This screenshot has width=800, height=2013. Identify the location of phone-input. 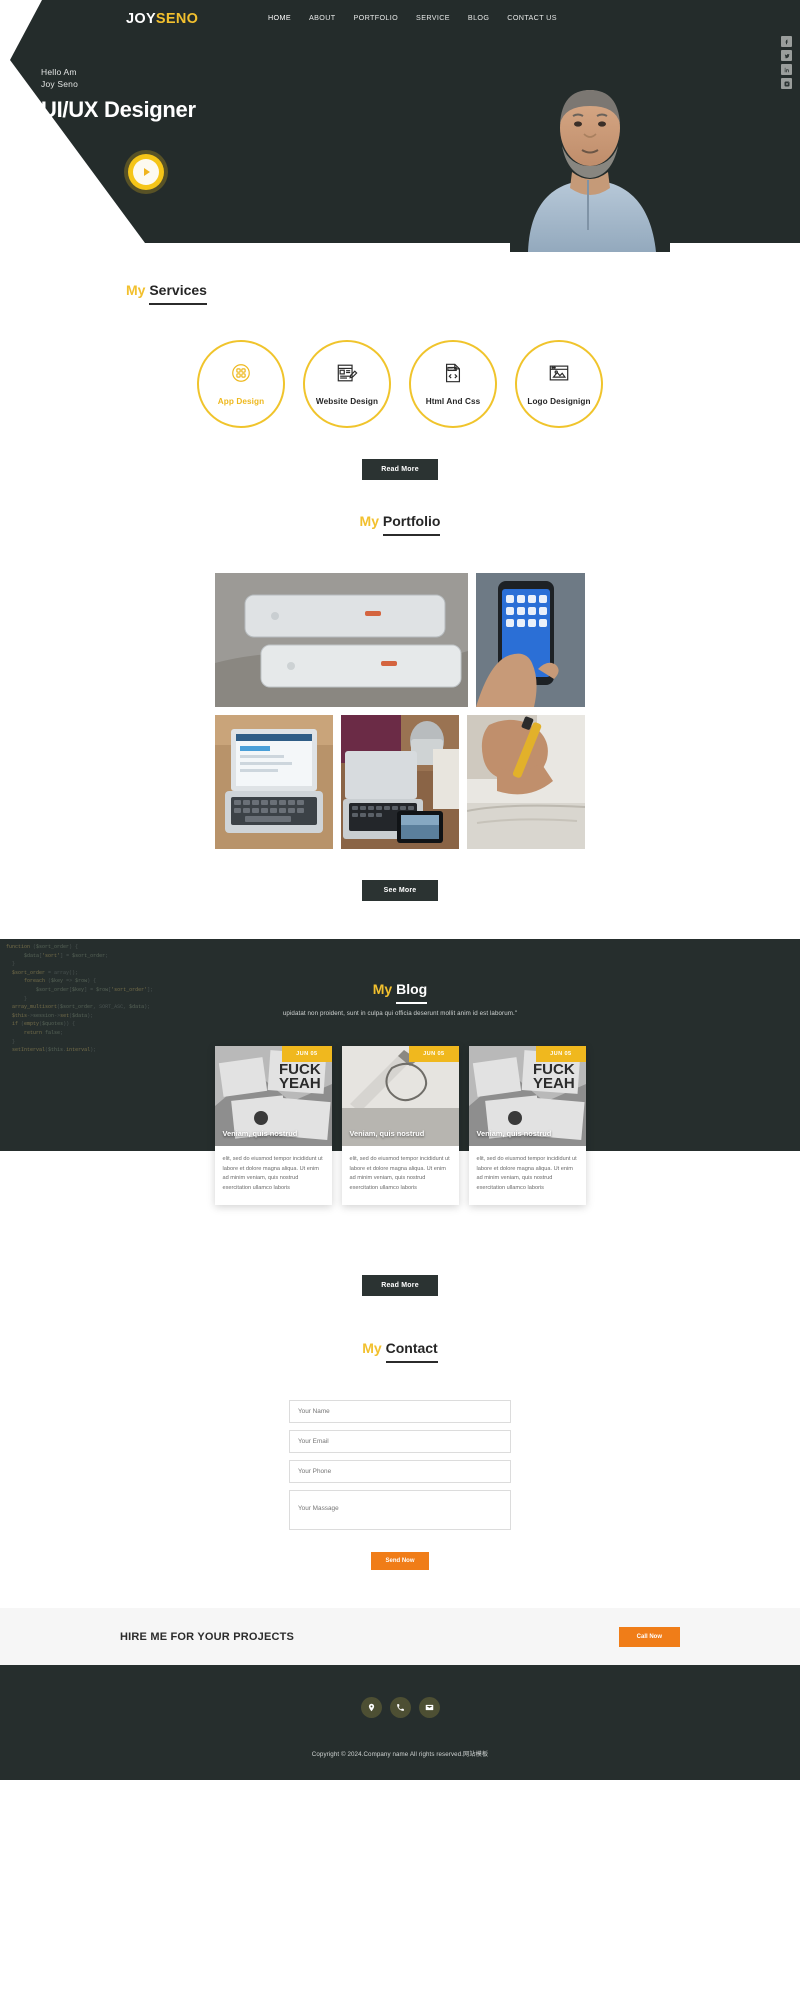
(400, 1471).